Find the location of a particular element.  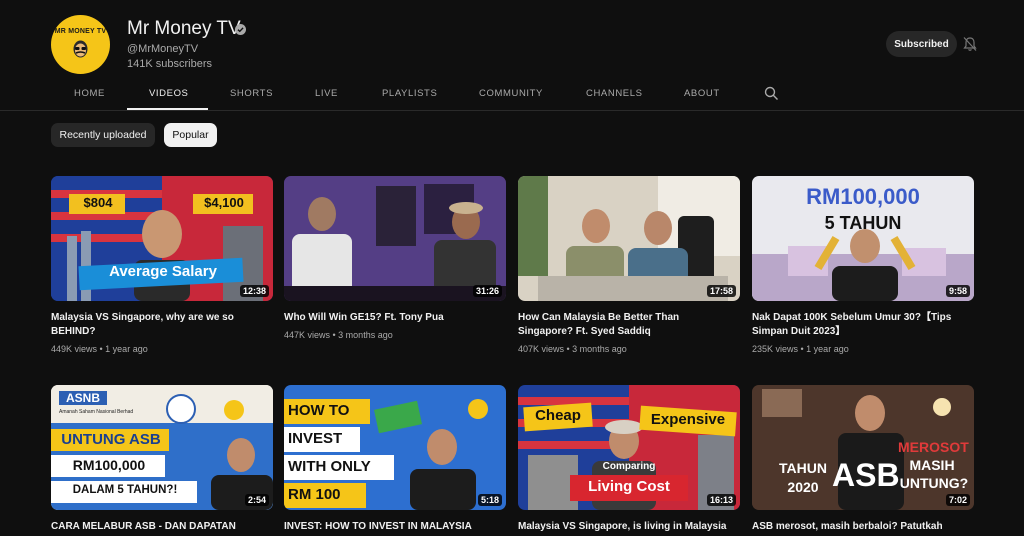

tab-community: COMMUNITY is located at coordinates (511, 93).